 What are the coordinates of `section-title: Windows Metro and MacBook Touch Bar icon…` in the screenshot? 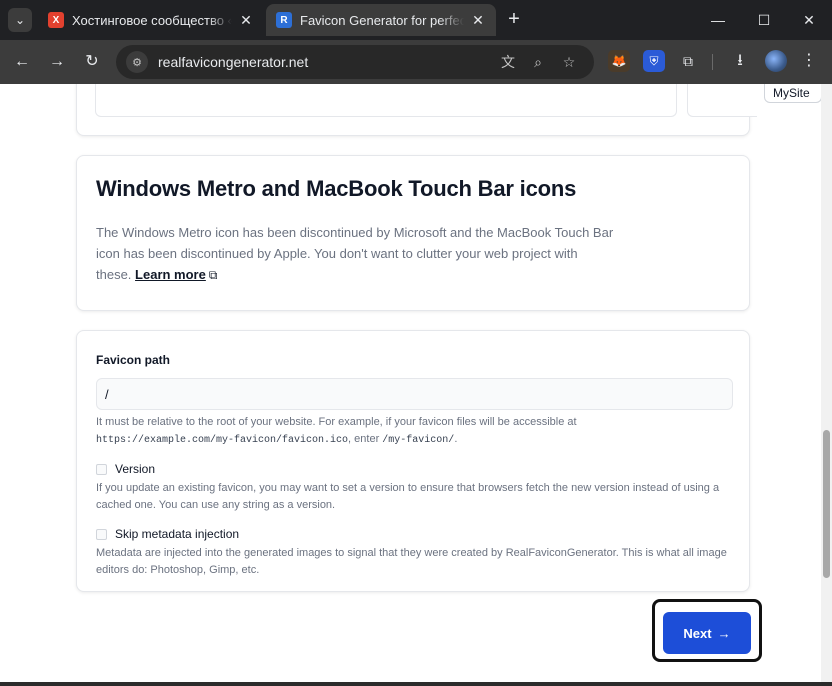 It's located at (336, 188).